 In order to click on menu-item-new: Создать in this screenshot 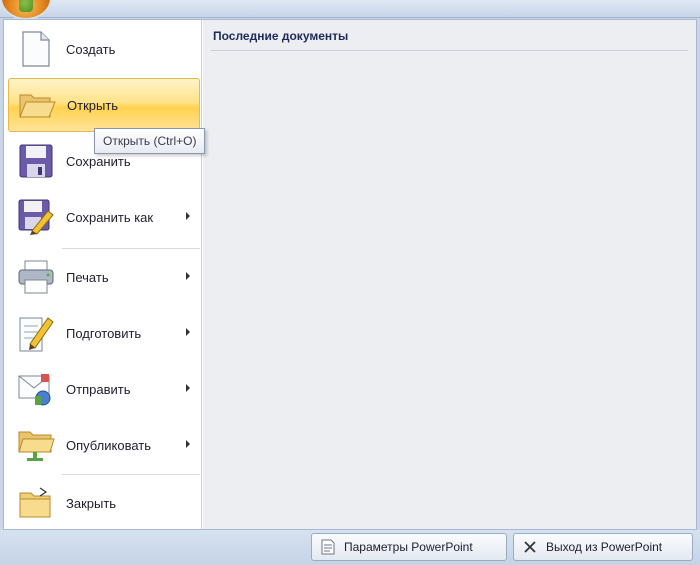, I will do `click(104, 49)`.